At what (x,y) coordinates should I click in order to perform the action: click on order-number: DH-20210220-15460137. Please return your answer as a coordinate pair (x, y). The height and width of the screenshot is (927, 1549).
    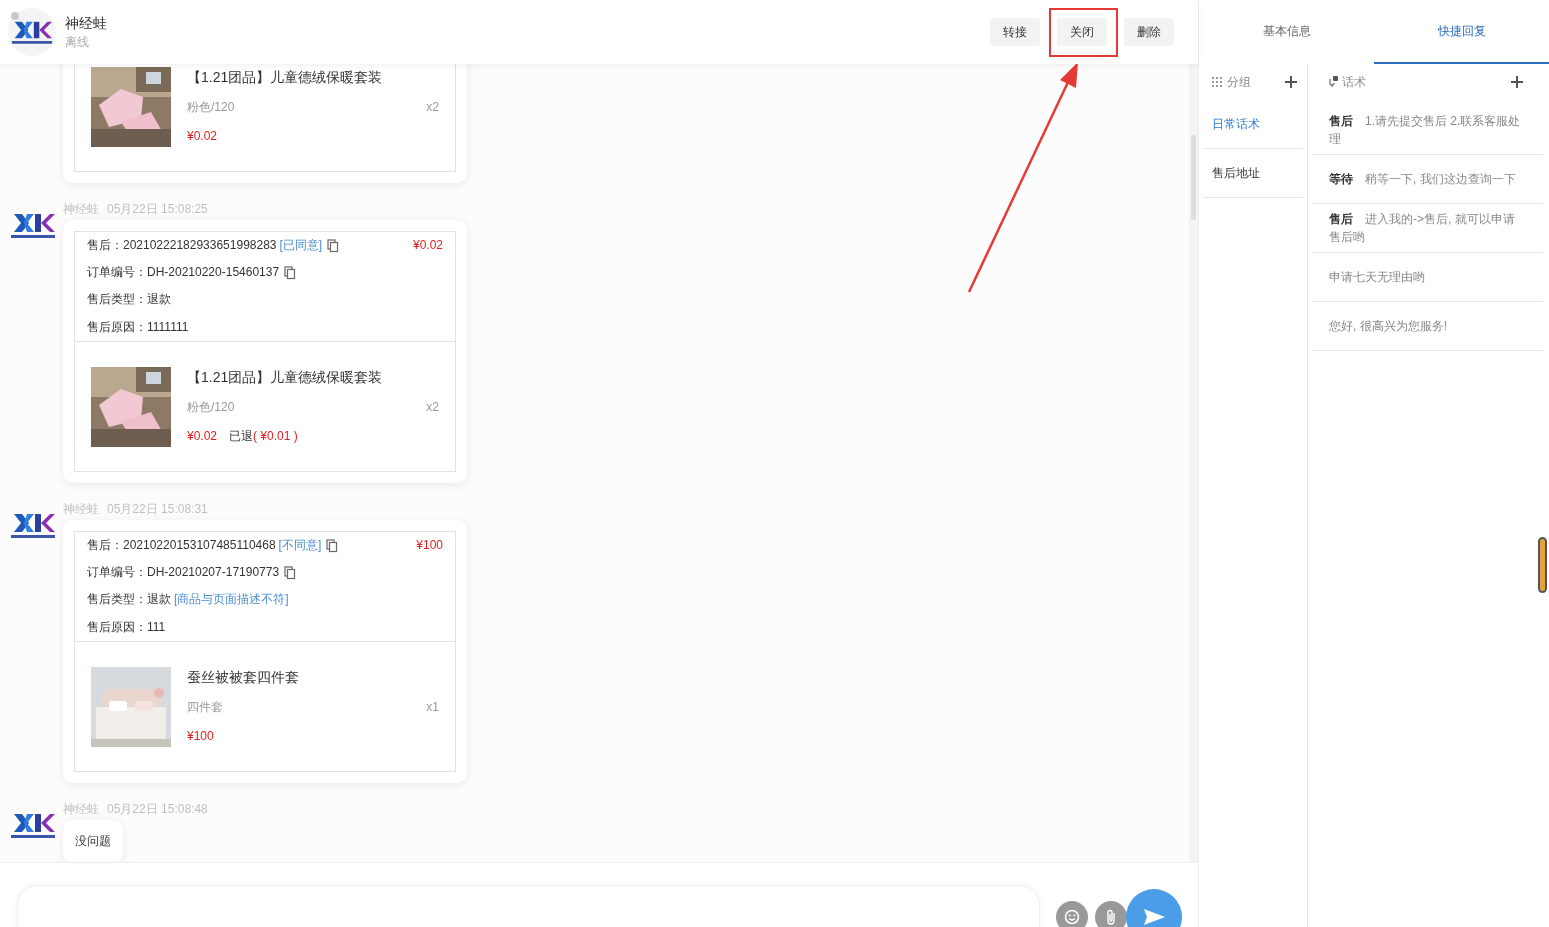
    Looking at the image, I should click on (213, 272).